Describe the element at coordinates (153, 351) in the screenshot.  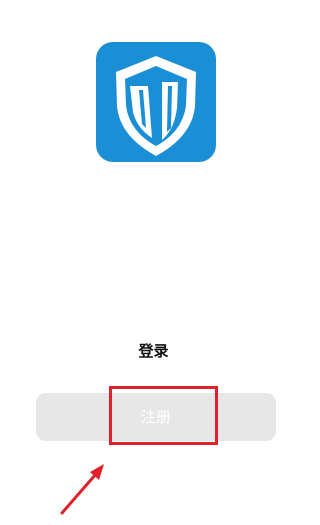
I see `login-link: 登录` at that location.